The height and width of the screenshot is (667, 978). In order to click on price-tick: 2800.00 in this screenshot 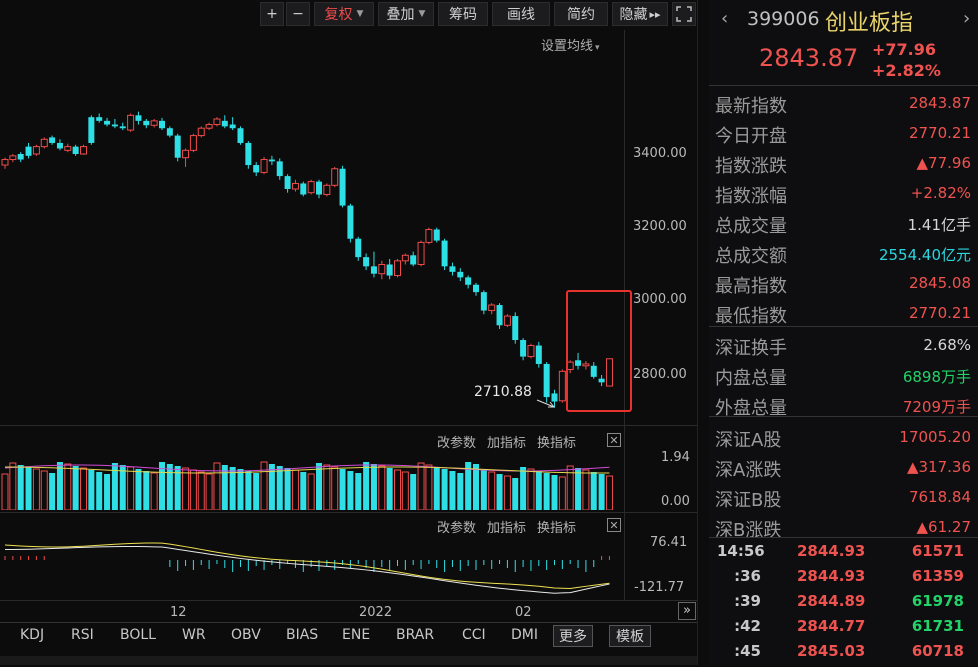, I will do `click(660, 374)`.